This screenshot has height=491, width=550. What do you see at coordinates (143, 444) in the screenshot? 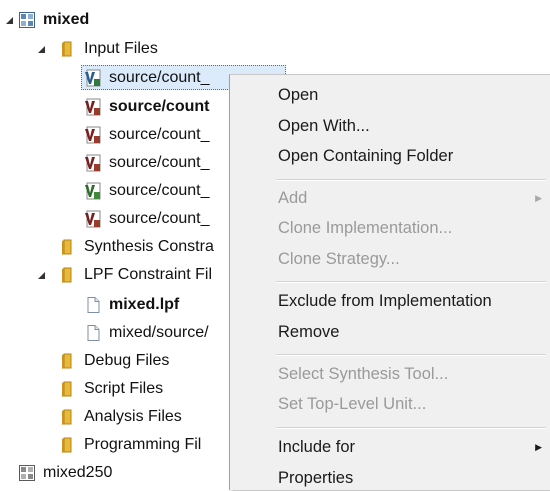
I see `tree-item-label: Programming Fil` at bounding box center [143, 444].